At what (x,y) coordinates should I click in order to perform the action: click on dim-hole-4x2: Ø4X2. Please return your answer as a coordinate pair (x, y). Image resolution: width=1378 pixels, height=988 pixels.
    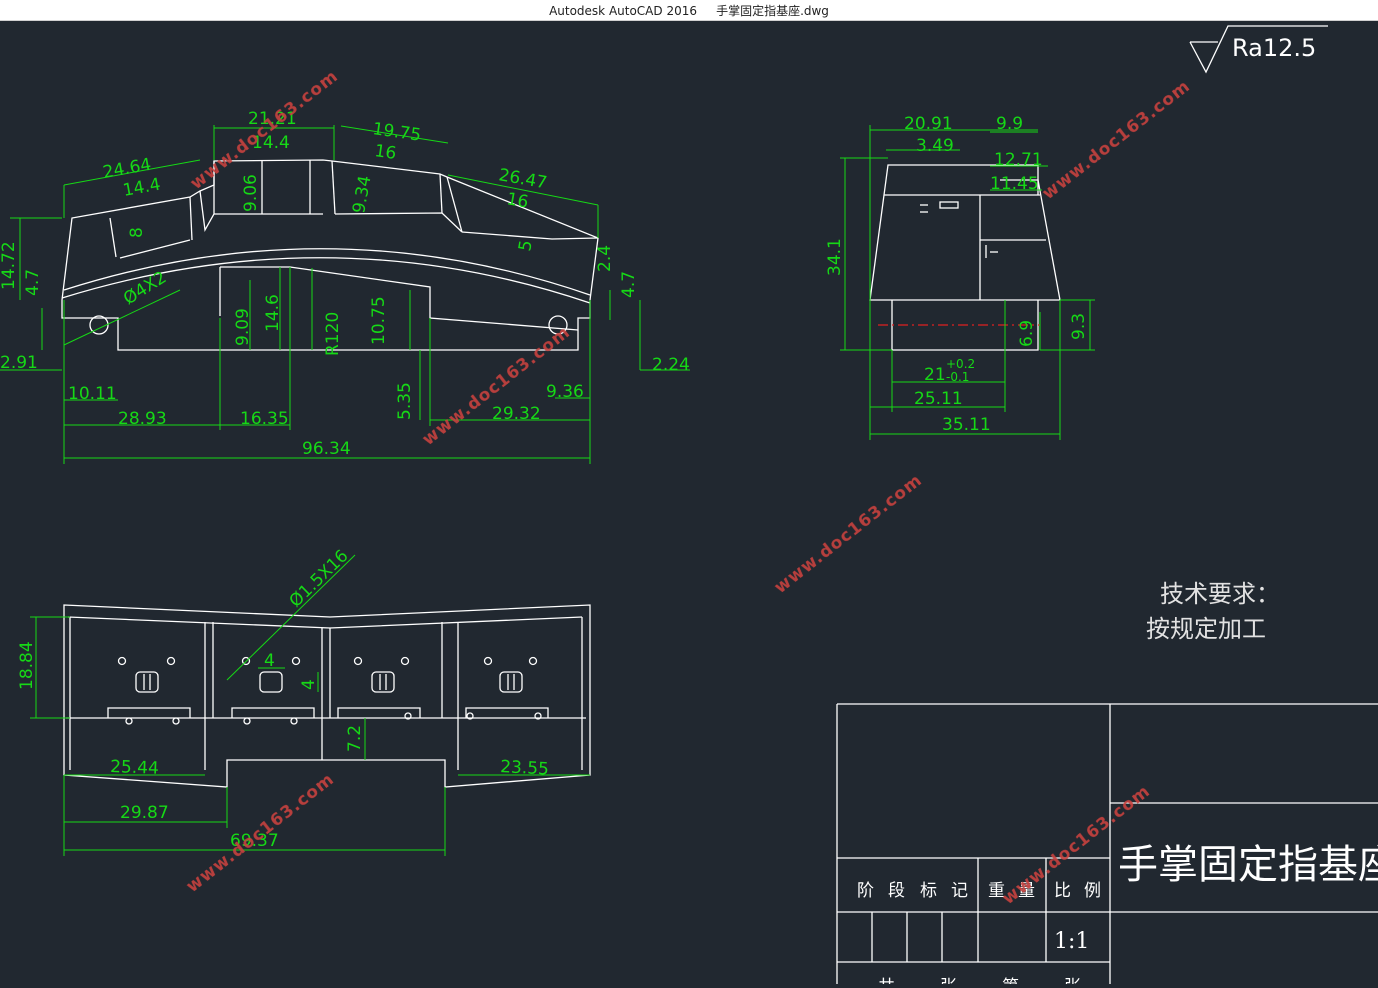
    Looking at the image, I should click on (145, 289).